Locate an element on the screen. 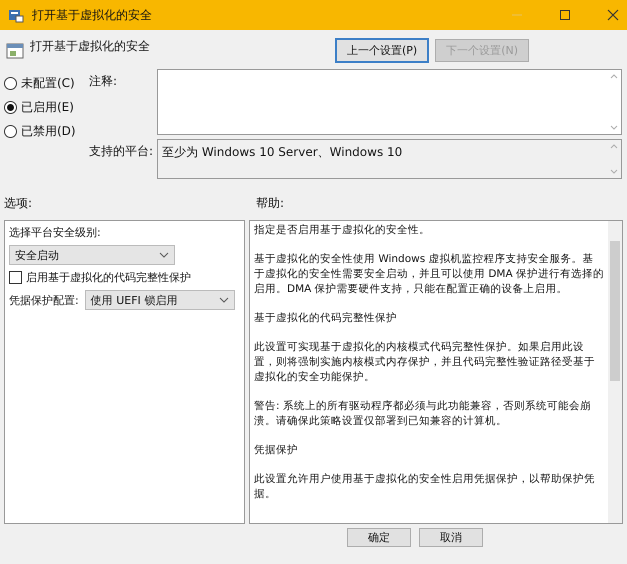  help-paragraph: 基于虚拟化的安全性使用 Windows 虚拟机监控程序支持安全服务。基于虚拟化的安全性需要安全启动，并且可以使用 DMA 保护进行有选择的启用。DMA 保护需要硬件支持，只能在配置正确的设备上启用。 is located at coordinates (429, 274).